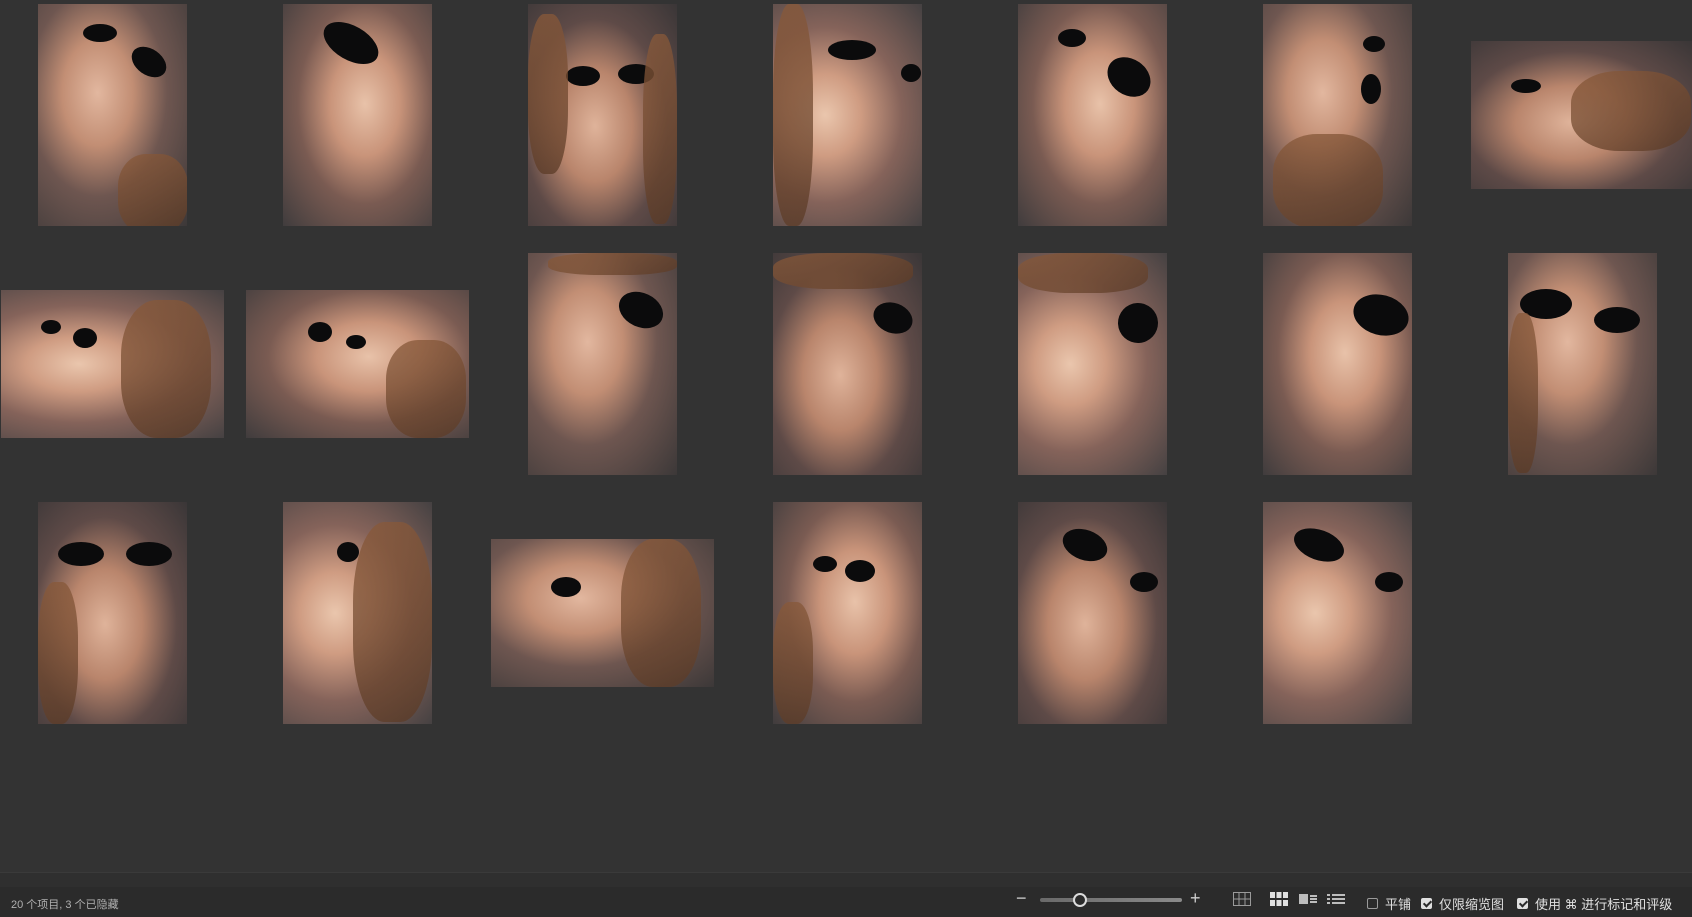 The image size is (1692, 917). What do you see at coordinates (1426, 903) in the screenshot?
I see `thumbnails-only-checkbox` at bounding box center [1426, 903].